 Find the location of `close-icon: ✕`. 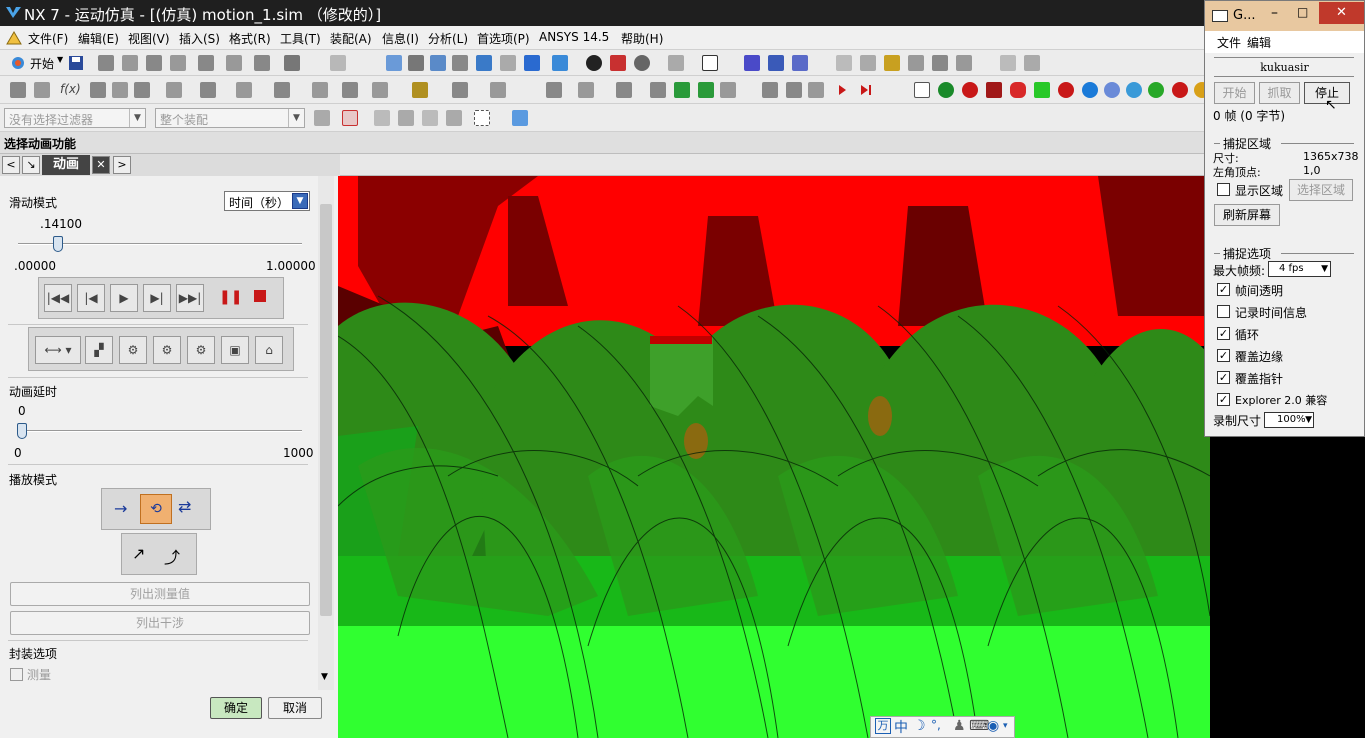

close-icon: ✕ is located at coordinates (1341, 13).